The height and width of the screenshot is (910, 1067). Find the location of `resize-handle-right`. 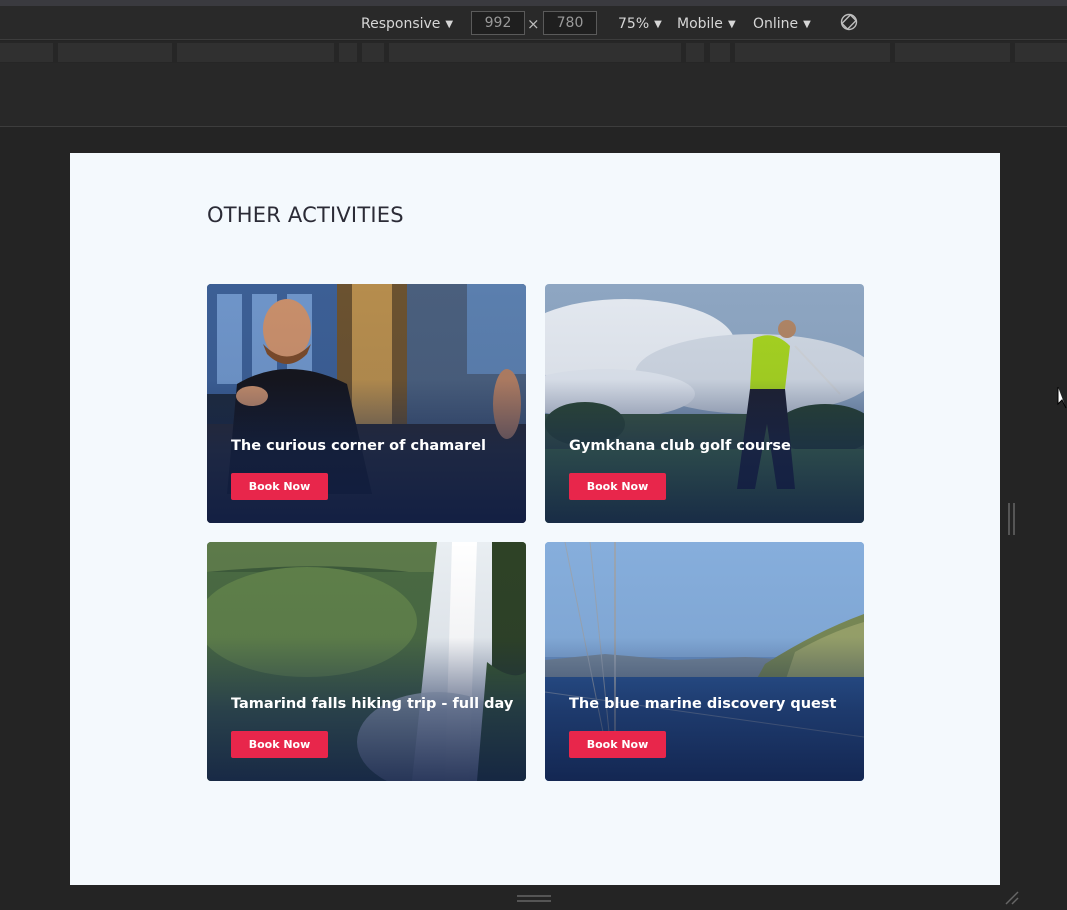

resize-handle-right is located at coordinates (1011, 519).